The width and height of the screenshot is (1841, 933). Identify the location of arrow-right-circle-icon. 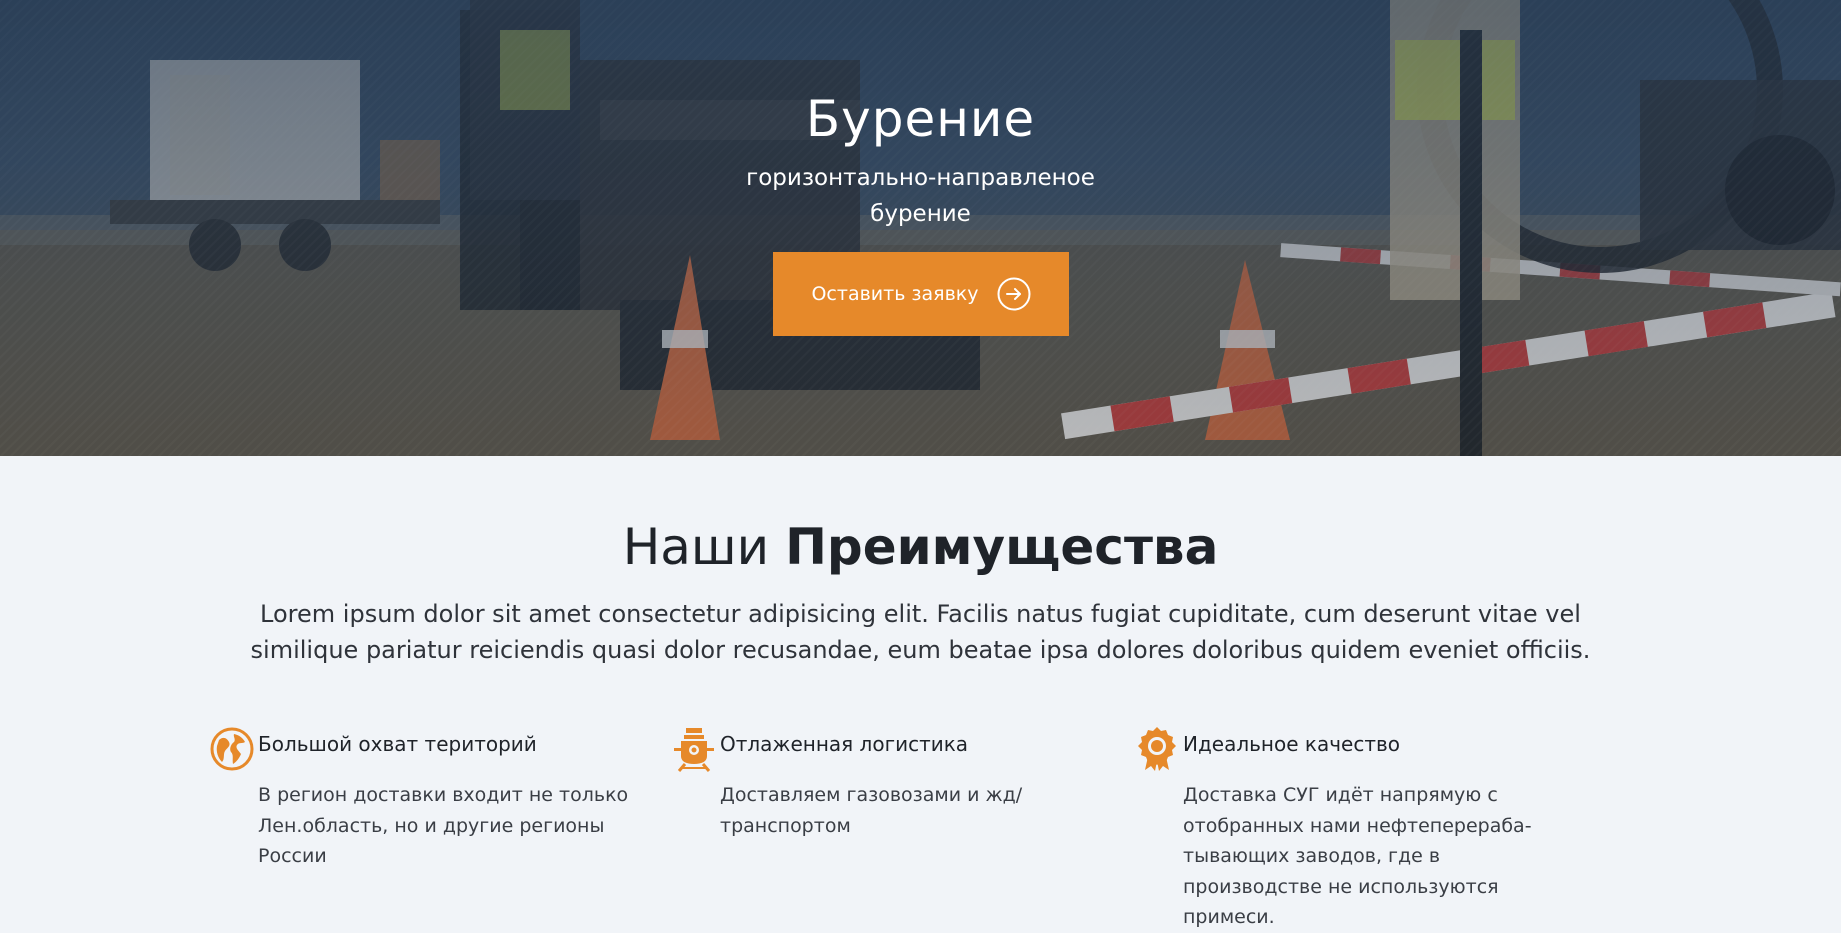
(1014, 294).